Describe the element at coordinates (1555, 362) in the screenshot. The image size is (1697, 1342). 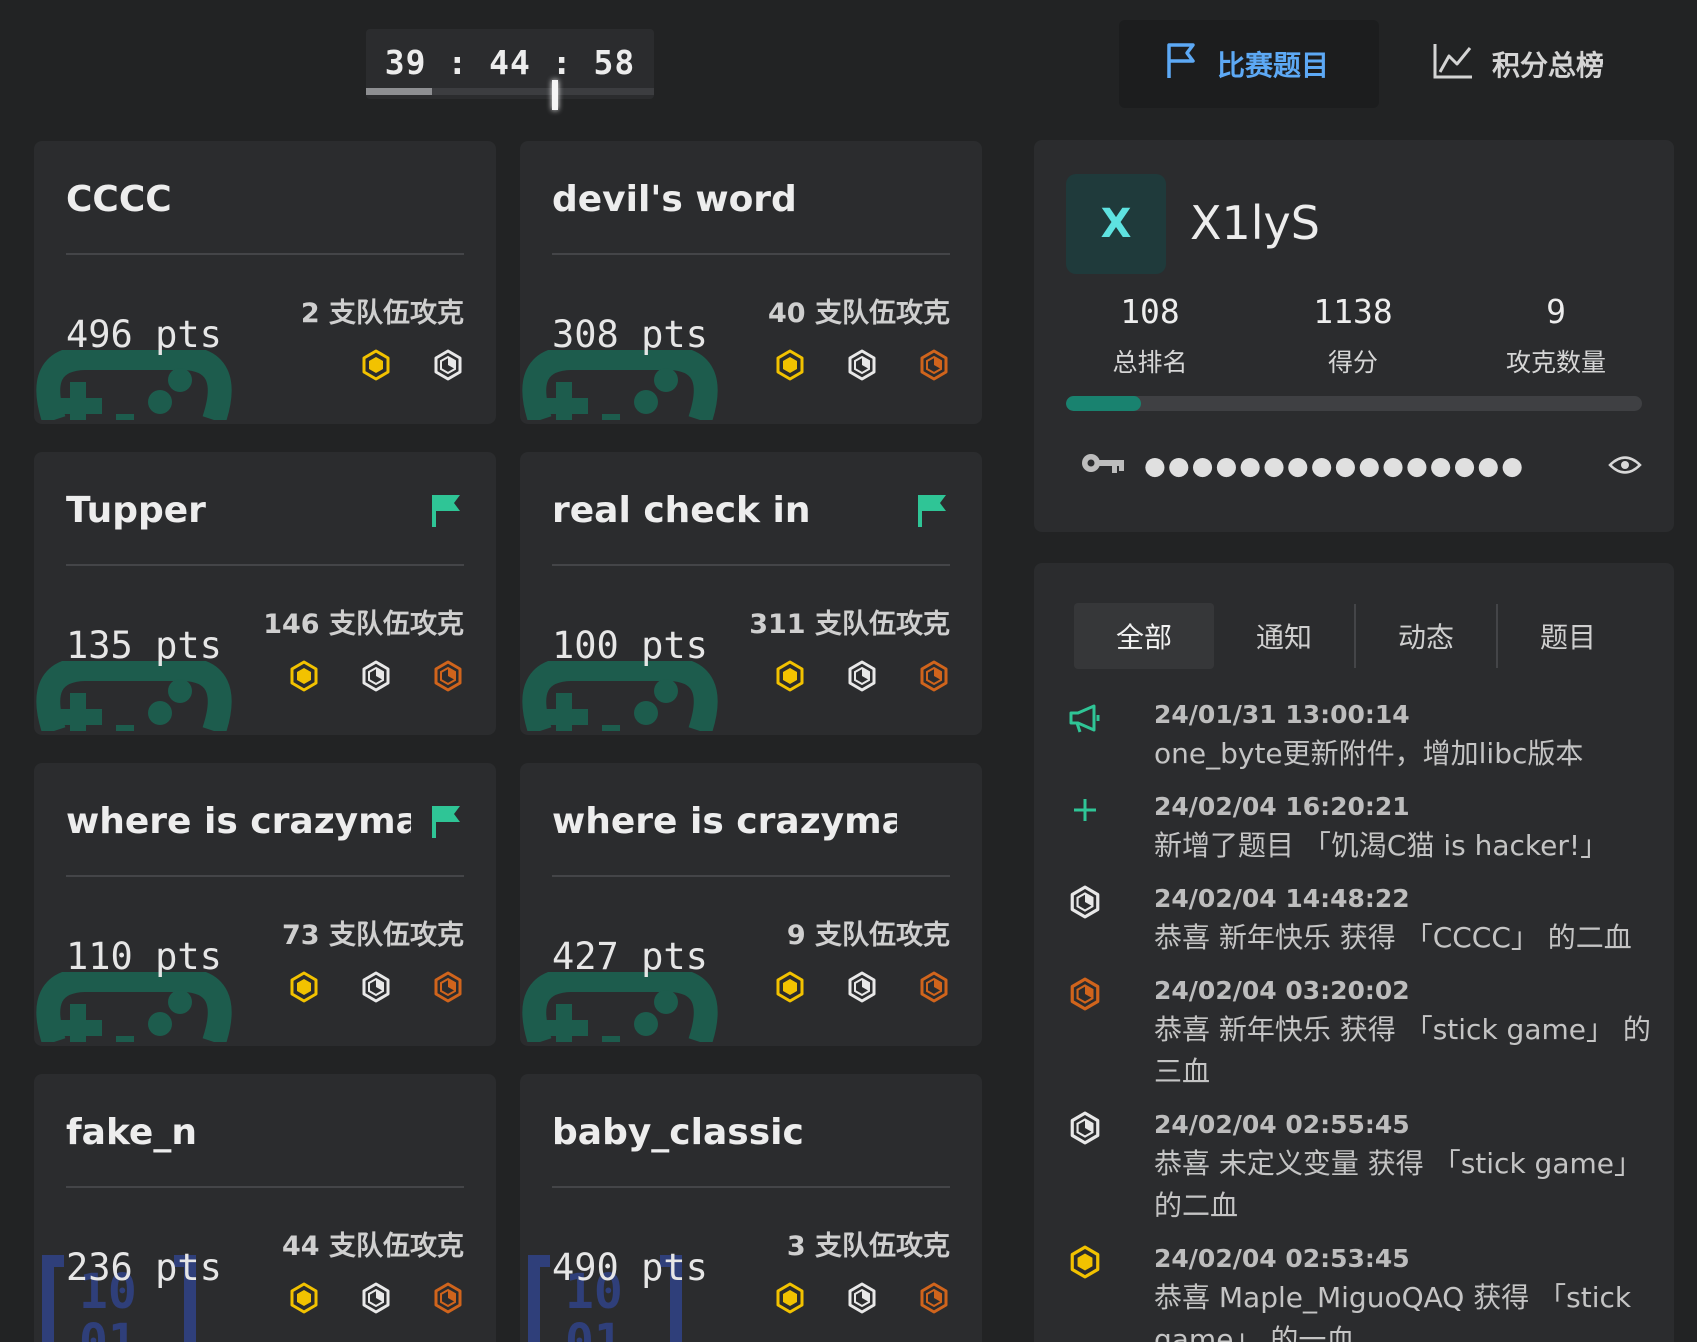
I see `stat-solved-label: 攻克数量` at that location.